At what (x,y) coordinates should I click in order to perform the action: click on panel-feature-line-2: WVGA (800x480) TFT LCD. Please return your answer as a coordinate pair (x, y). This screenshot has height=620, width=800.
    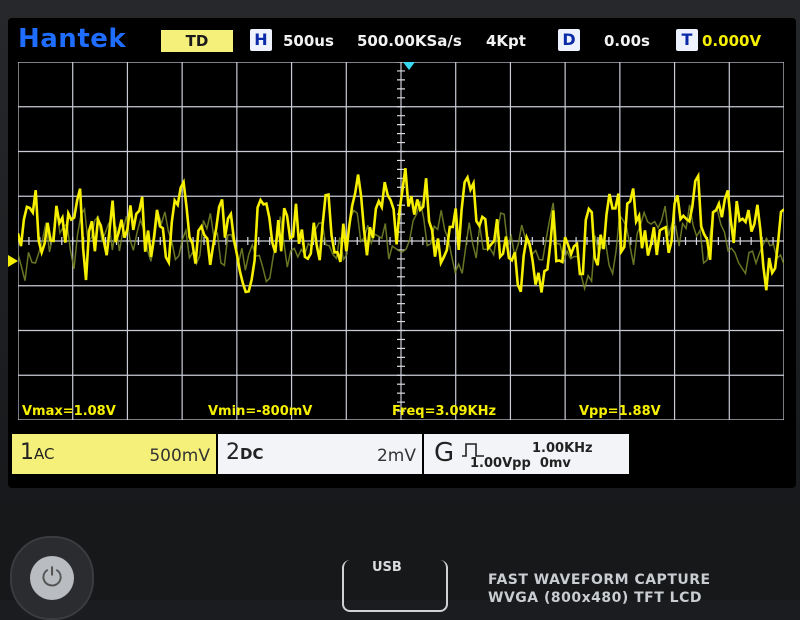
    Looking at the image, I should click on (595, 598).